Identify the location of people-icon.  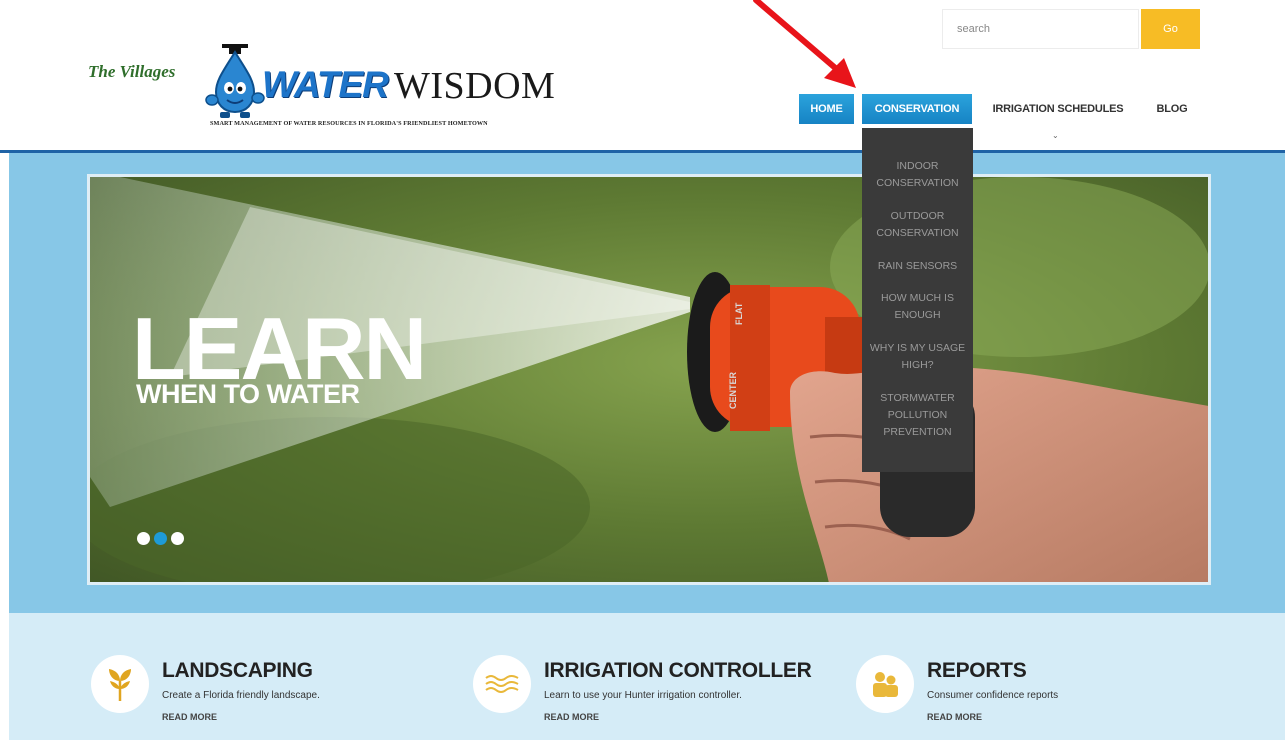
(885, 684).